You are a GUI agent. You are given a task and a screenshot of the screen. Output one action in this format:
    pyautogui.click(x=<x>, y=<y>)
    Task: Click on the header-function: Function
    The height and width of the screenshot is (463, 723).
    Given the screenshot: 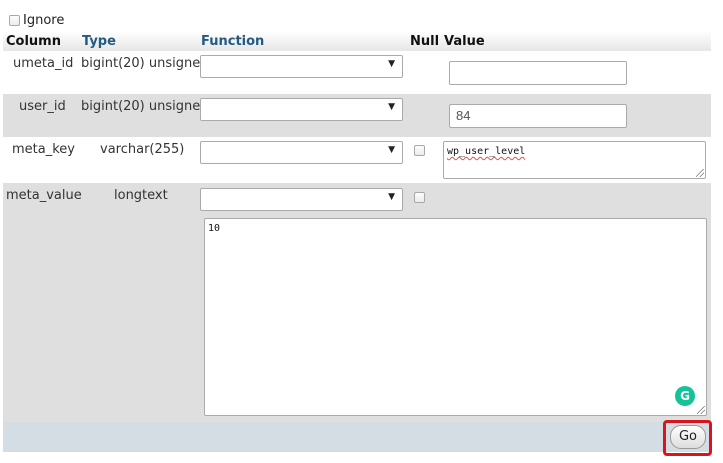 What is the action you would take?
    pyautogui.click(x=232, y=41)
    